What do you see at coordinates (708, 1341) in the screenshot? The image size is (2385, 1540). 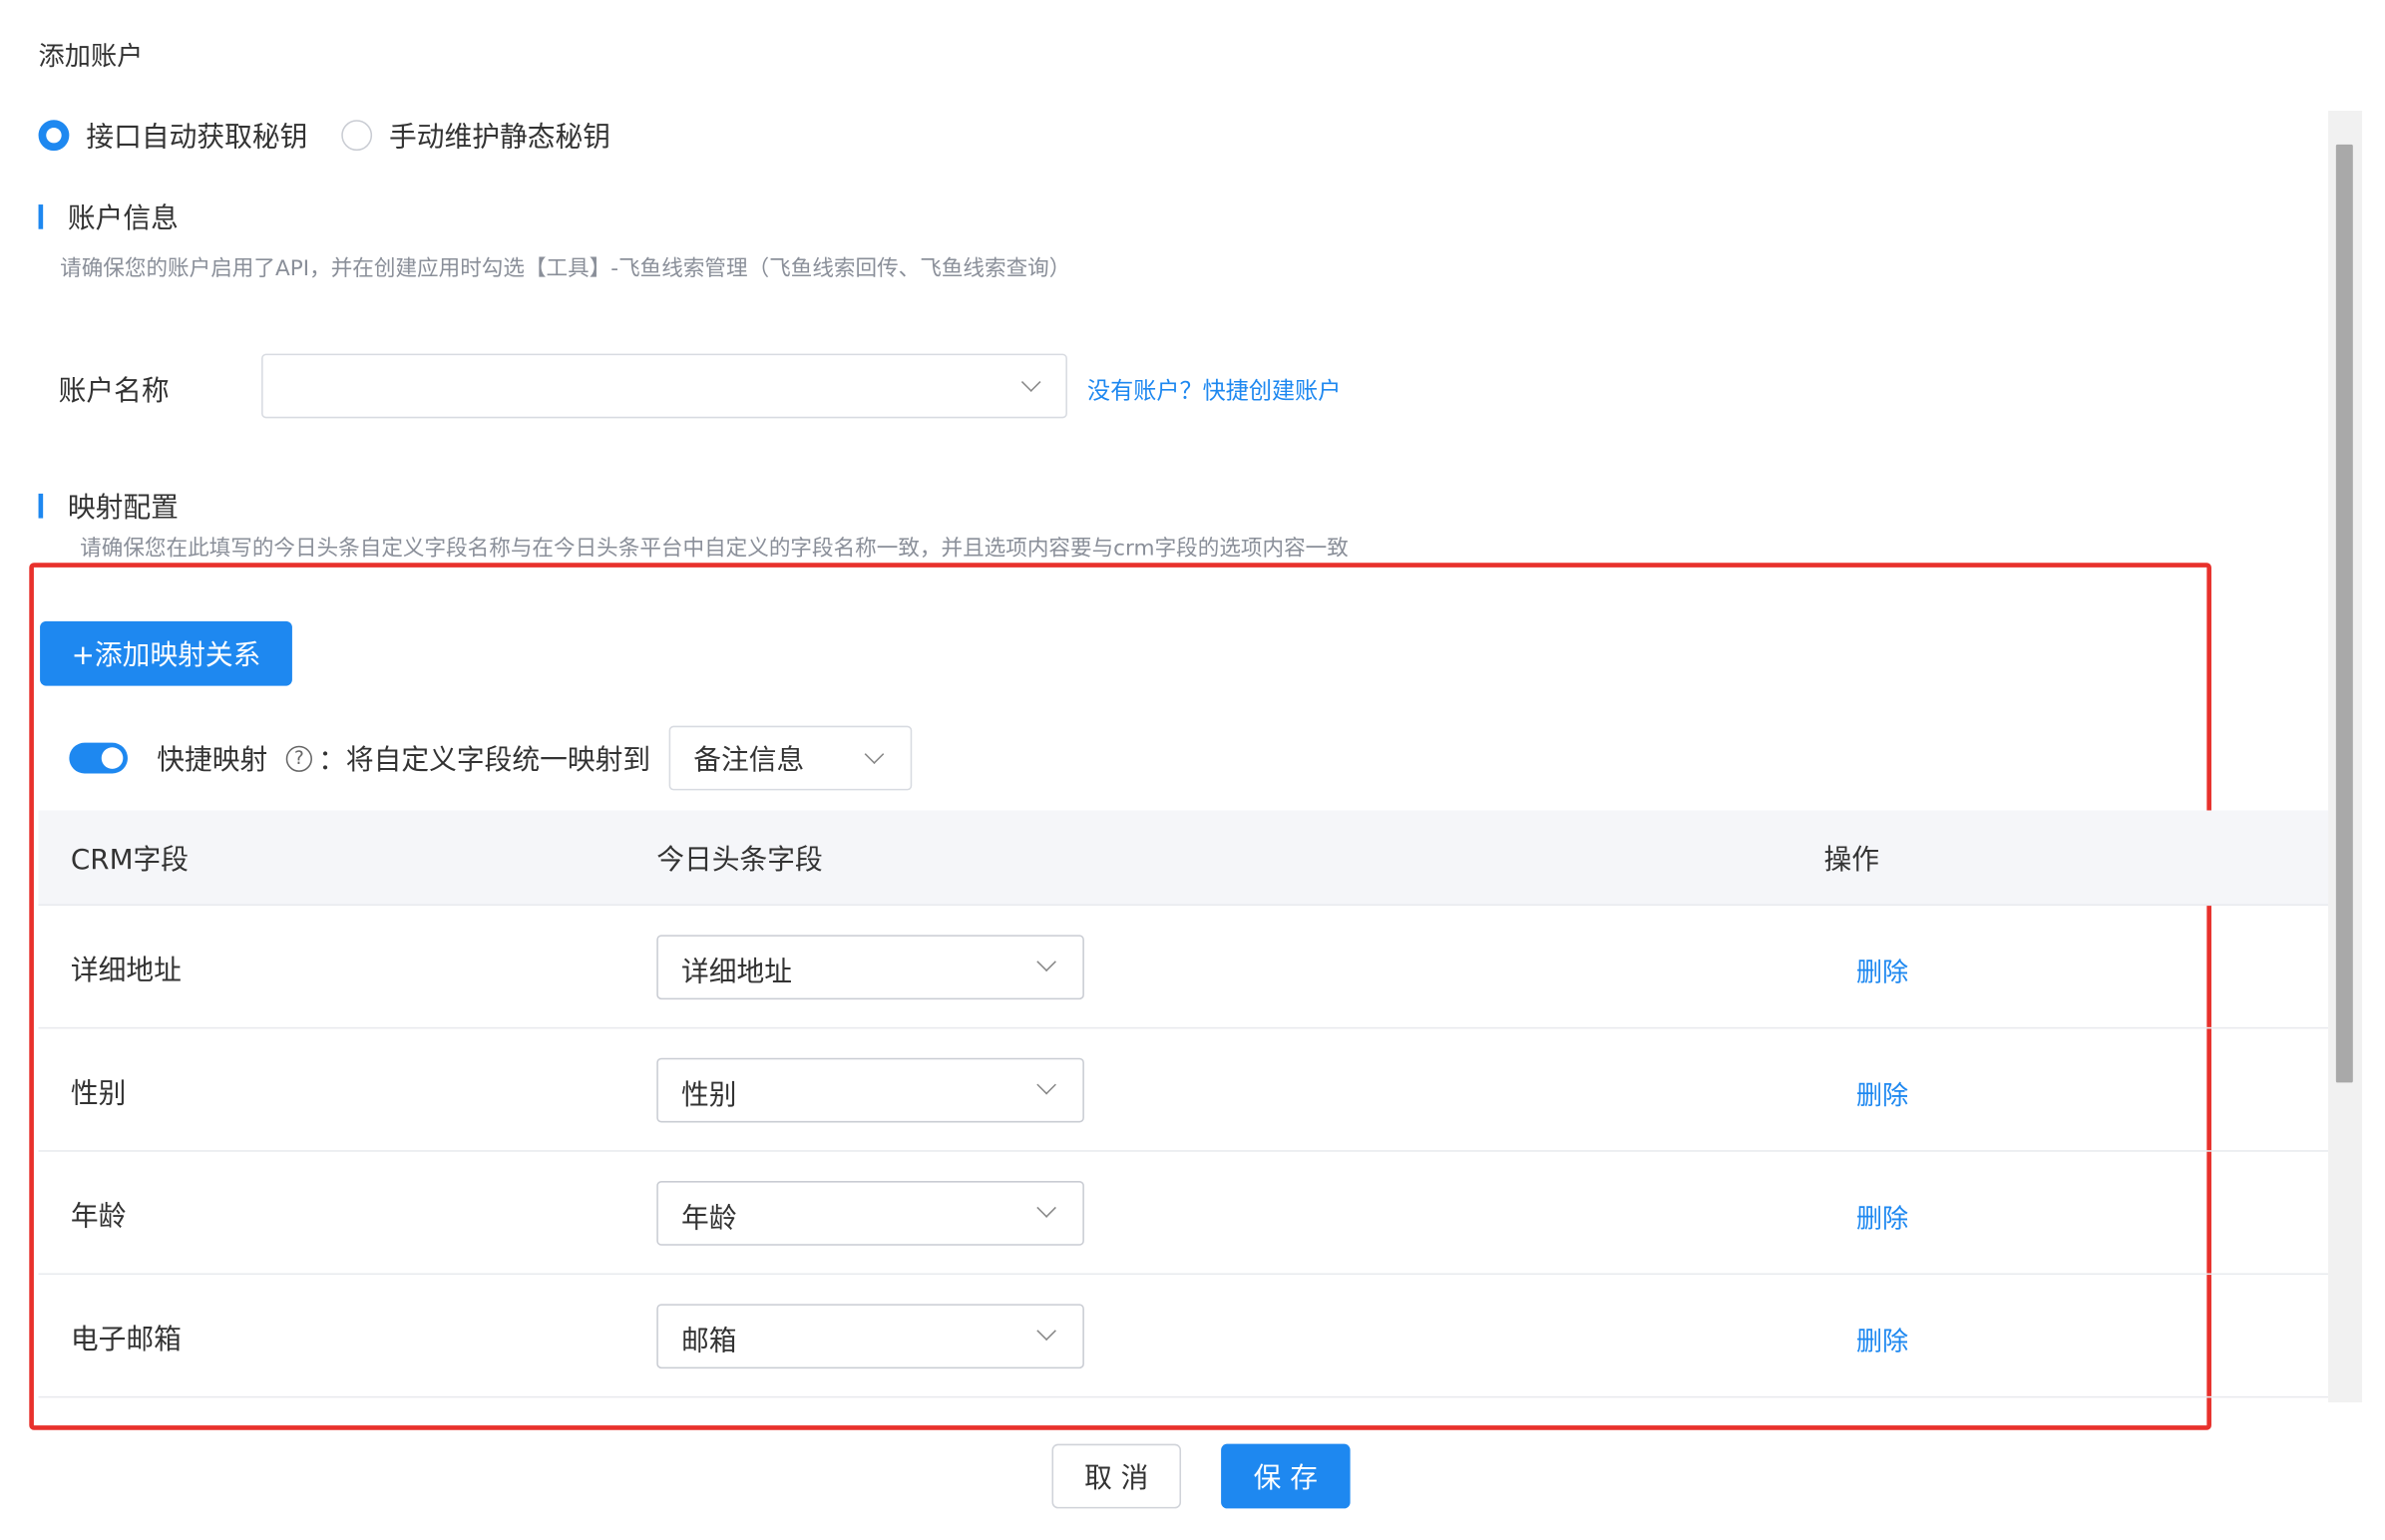 I see `toutiao-field-value: 邮箱` at bounding box center [708, 1341].